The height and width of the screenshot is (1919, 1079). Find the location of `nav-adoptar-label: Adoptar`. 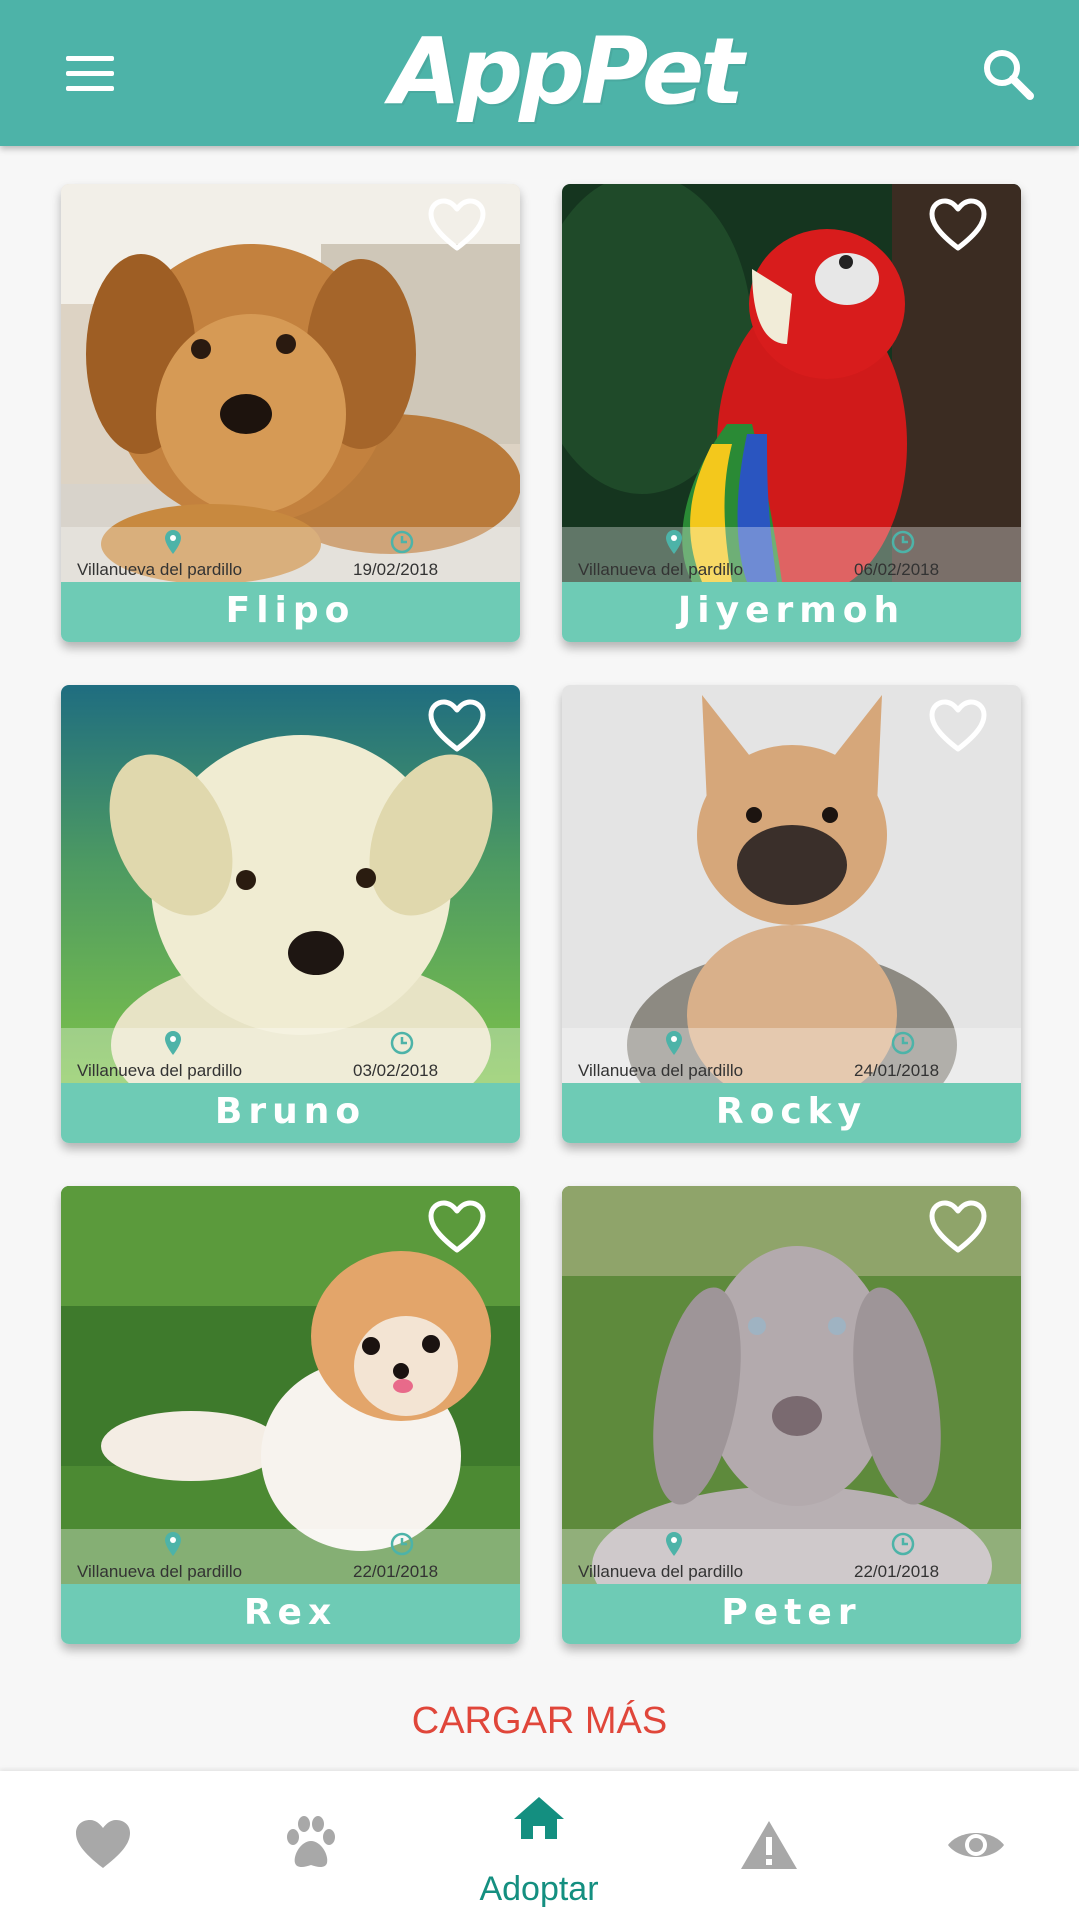

nav-adoptar-label: Adoptar is located at coordinates (539, 1889).